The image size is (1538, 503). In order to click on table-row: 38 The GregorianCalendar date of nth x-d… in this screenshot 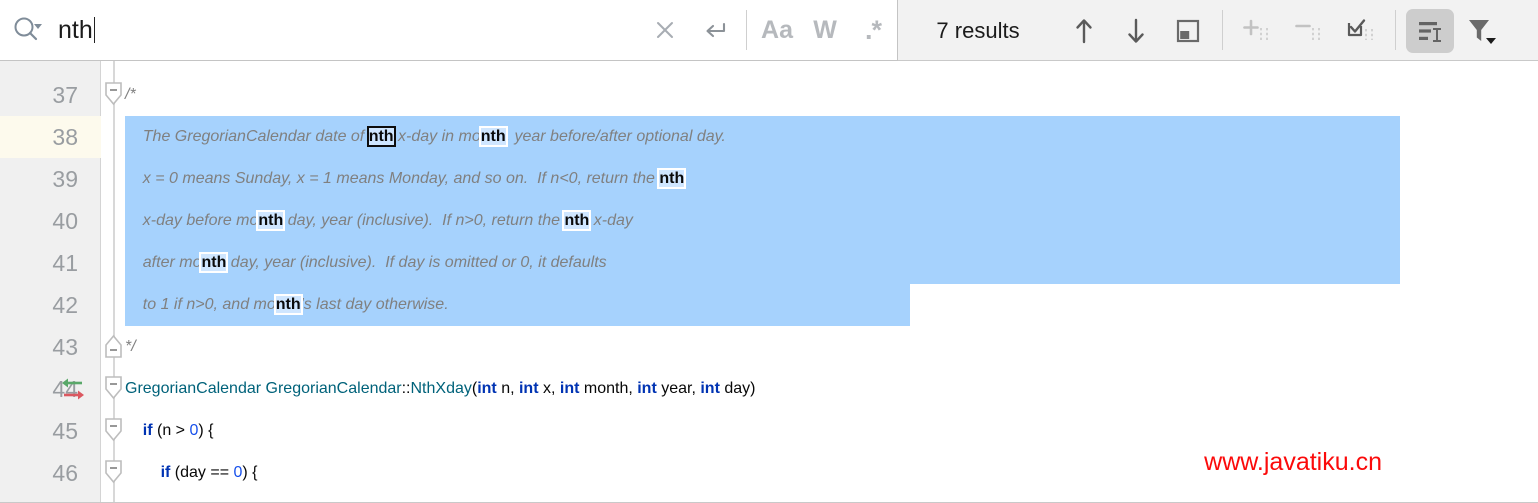, I will do `click(769, 137)`.